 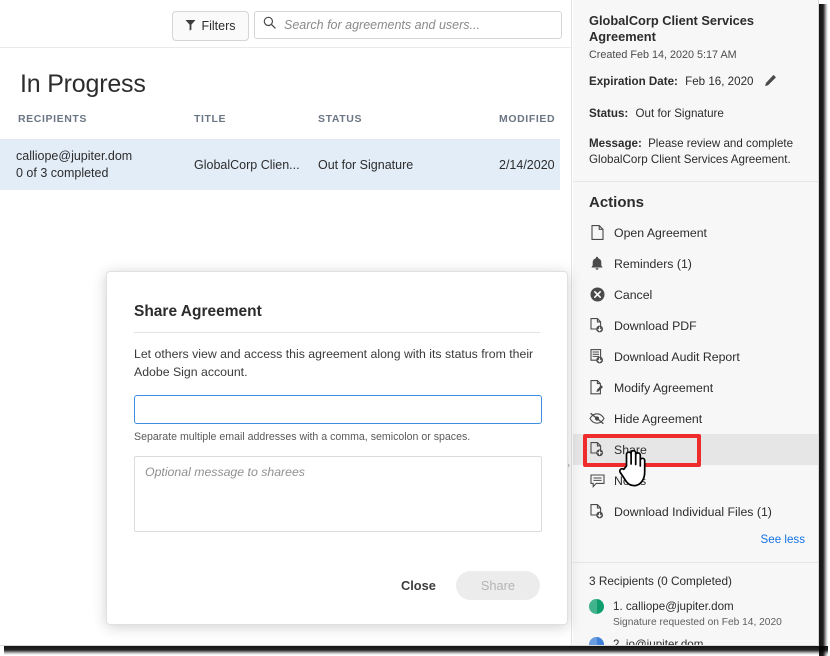 I want to click on expiration-row: Expiration Date: Feb 16, 2020, so click(x=696, y=83).